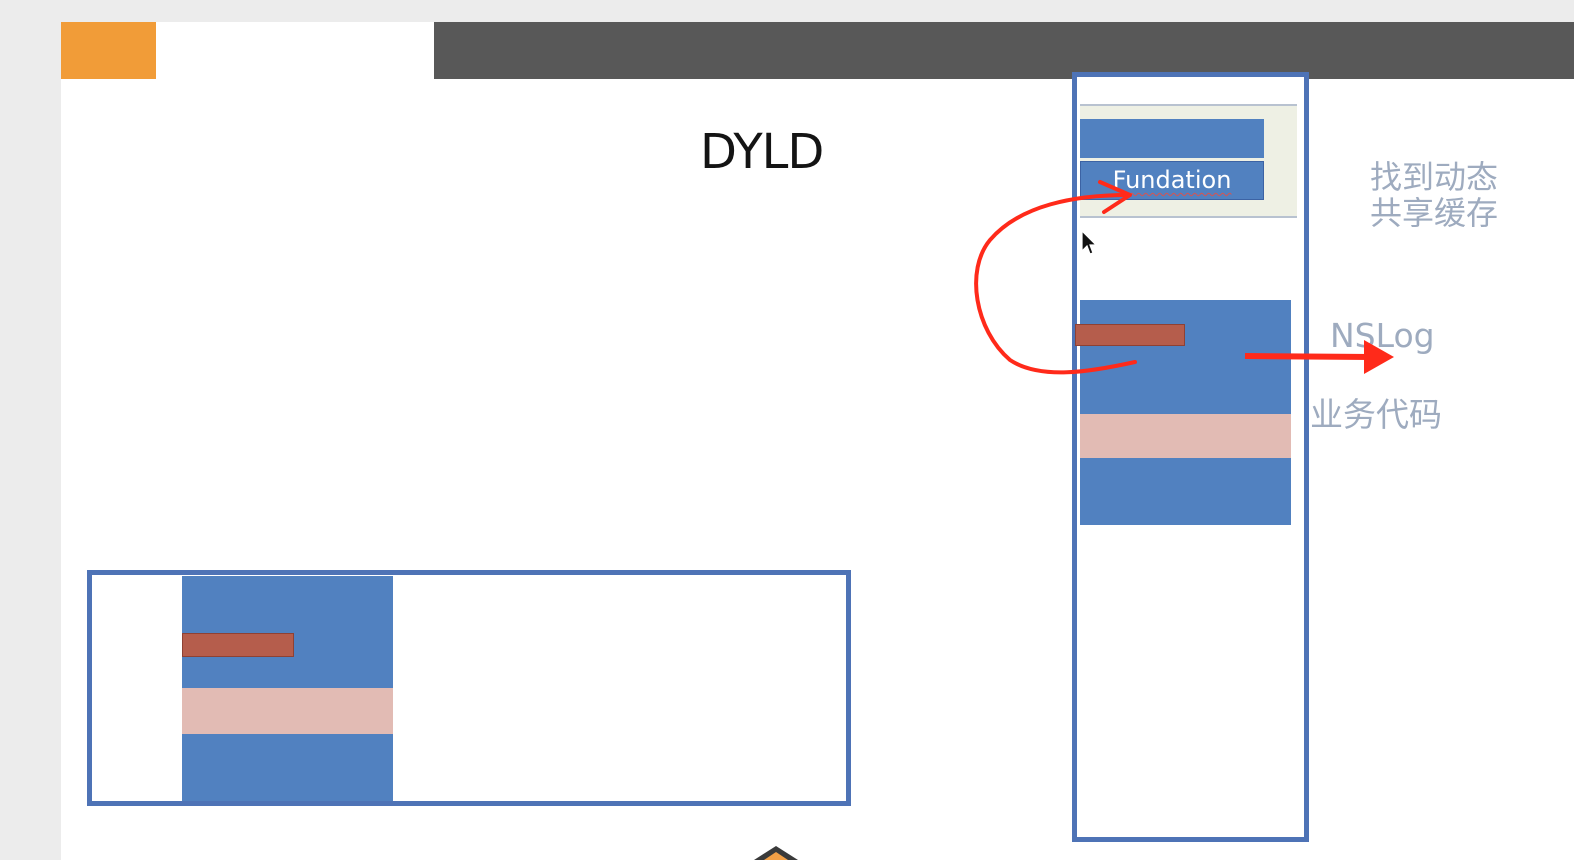  Describe the element at coordinates (776, 853) in the screenshot. I see `partial-shape-icon` at that location.